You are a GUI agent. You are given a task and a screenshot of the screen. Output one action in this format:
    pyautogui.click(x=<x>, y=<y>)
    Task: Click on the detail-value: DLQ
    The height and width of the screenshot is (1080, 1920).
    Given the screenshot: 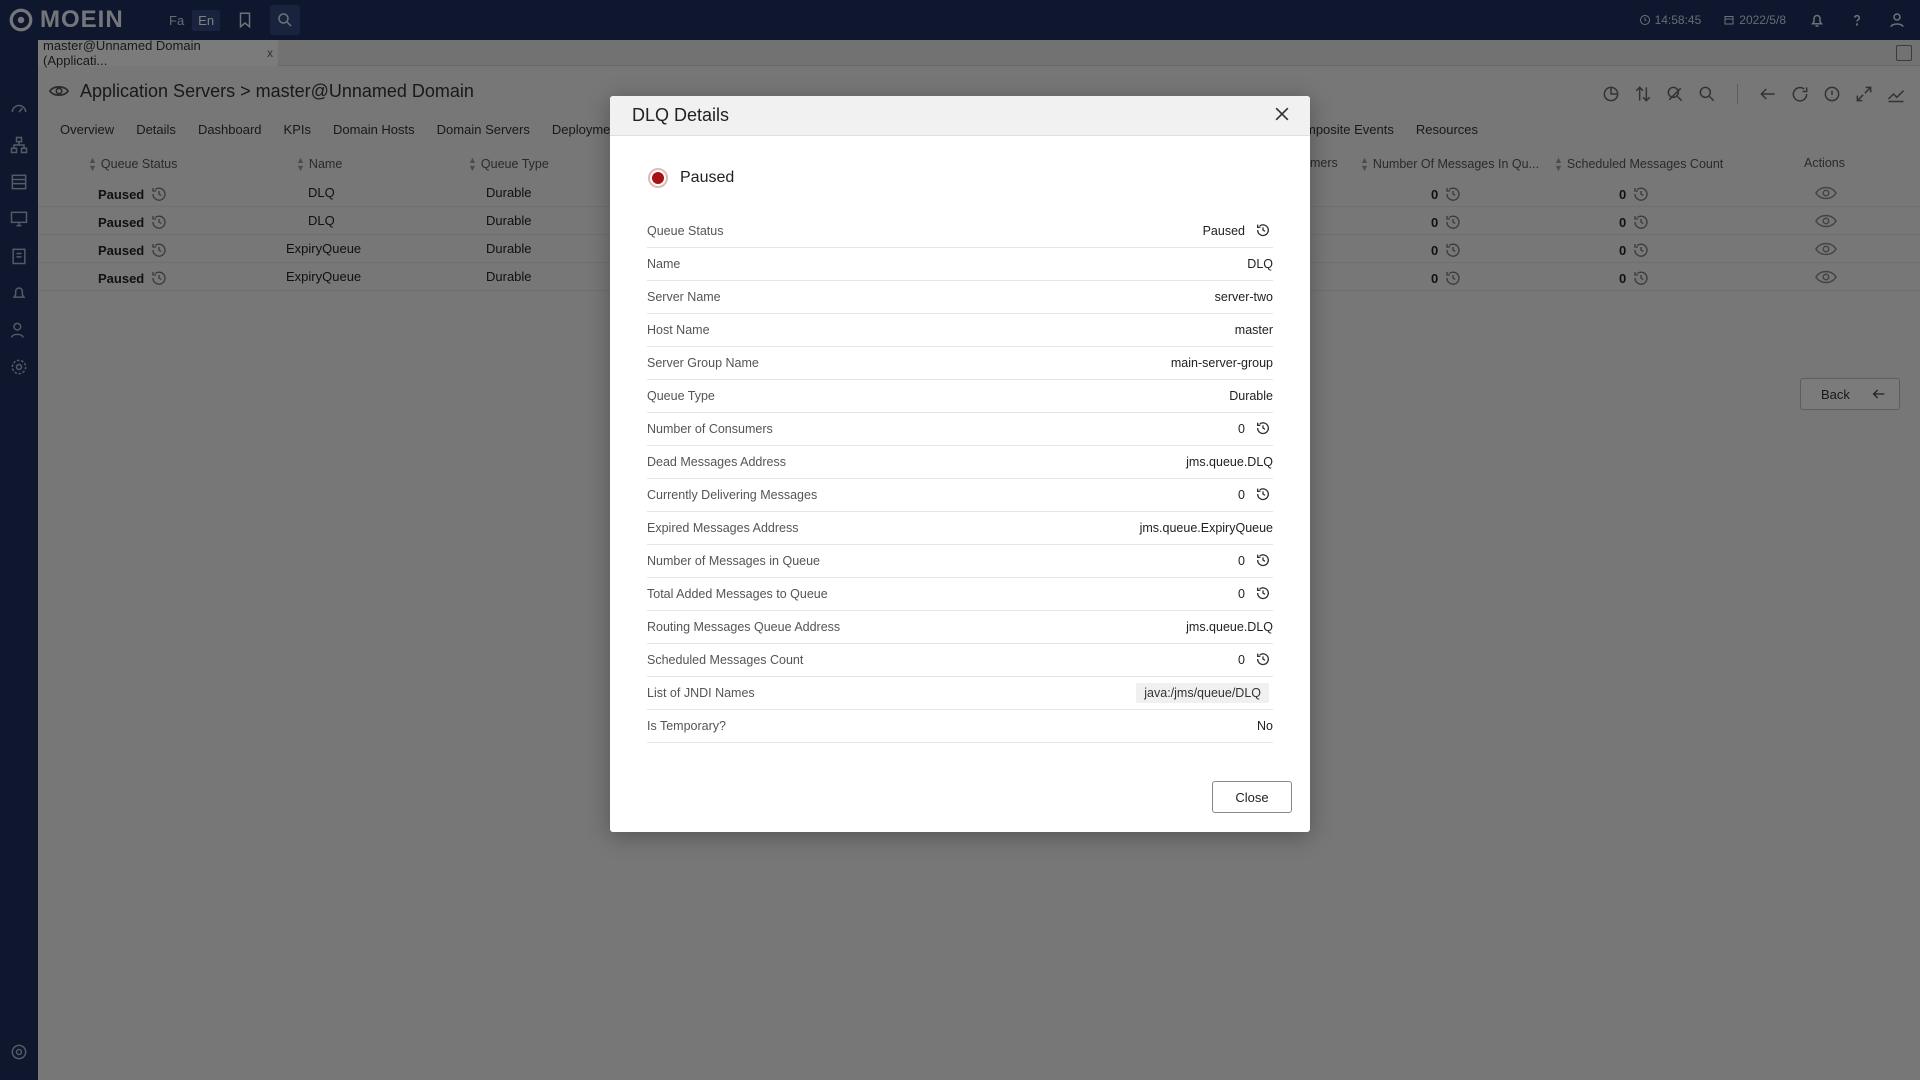 What is the action you would take?
    pyautogui.click(x=1260, y=264)
    